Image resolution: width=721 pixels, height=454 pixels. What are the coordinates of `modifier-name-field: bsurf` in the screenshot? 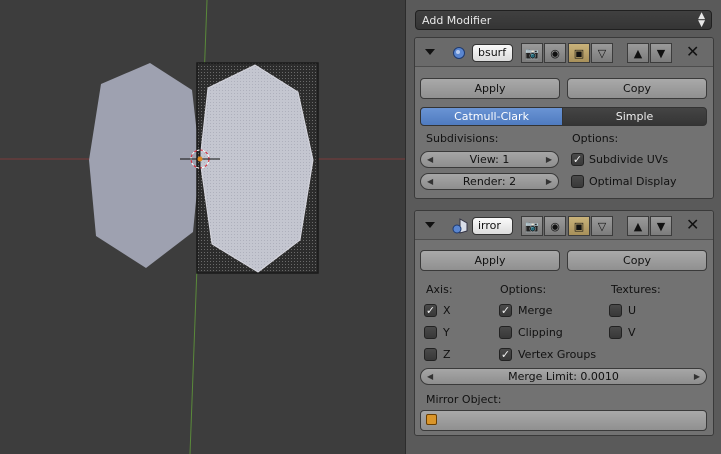 It's located at (492, 53).